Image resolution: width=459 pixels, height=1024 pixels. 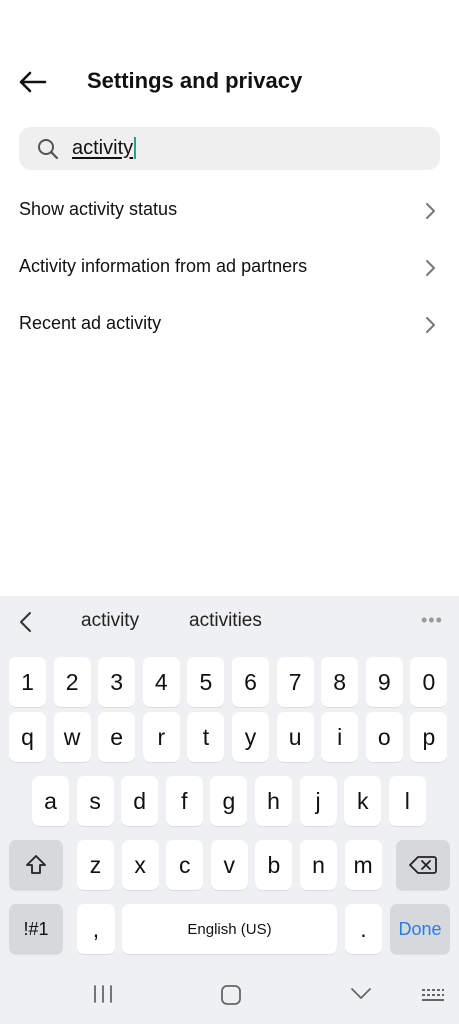 I want to click on number-key-0: 0, so click(x=429, y=682).